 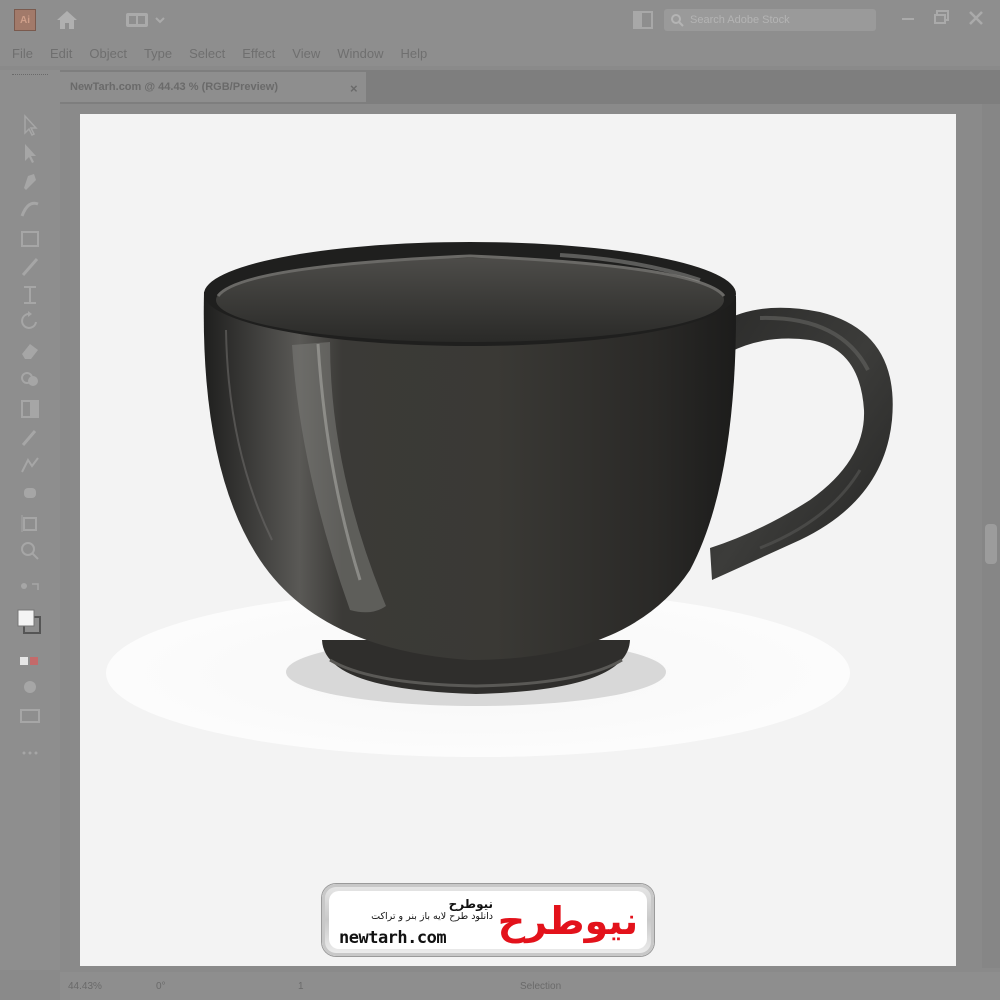 What do you see at coordinates (976, 18) in the screenshot?
I see `close-window-icon` at bounding box center [976, 18].